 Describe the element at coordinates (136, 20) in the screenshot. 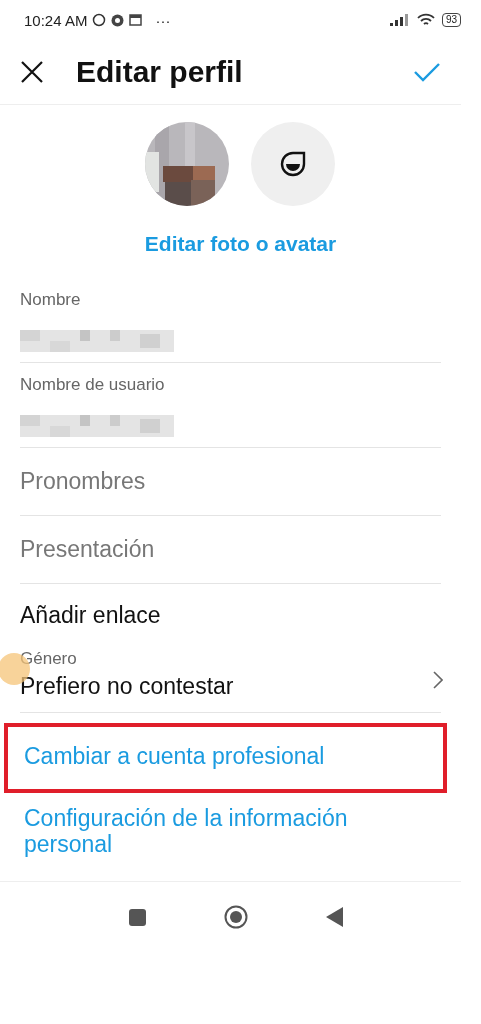

I see `window-icon` at that location.